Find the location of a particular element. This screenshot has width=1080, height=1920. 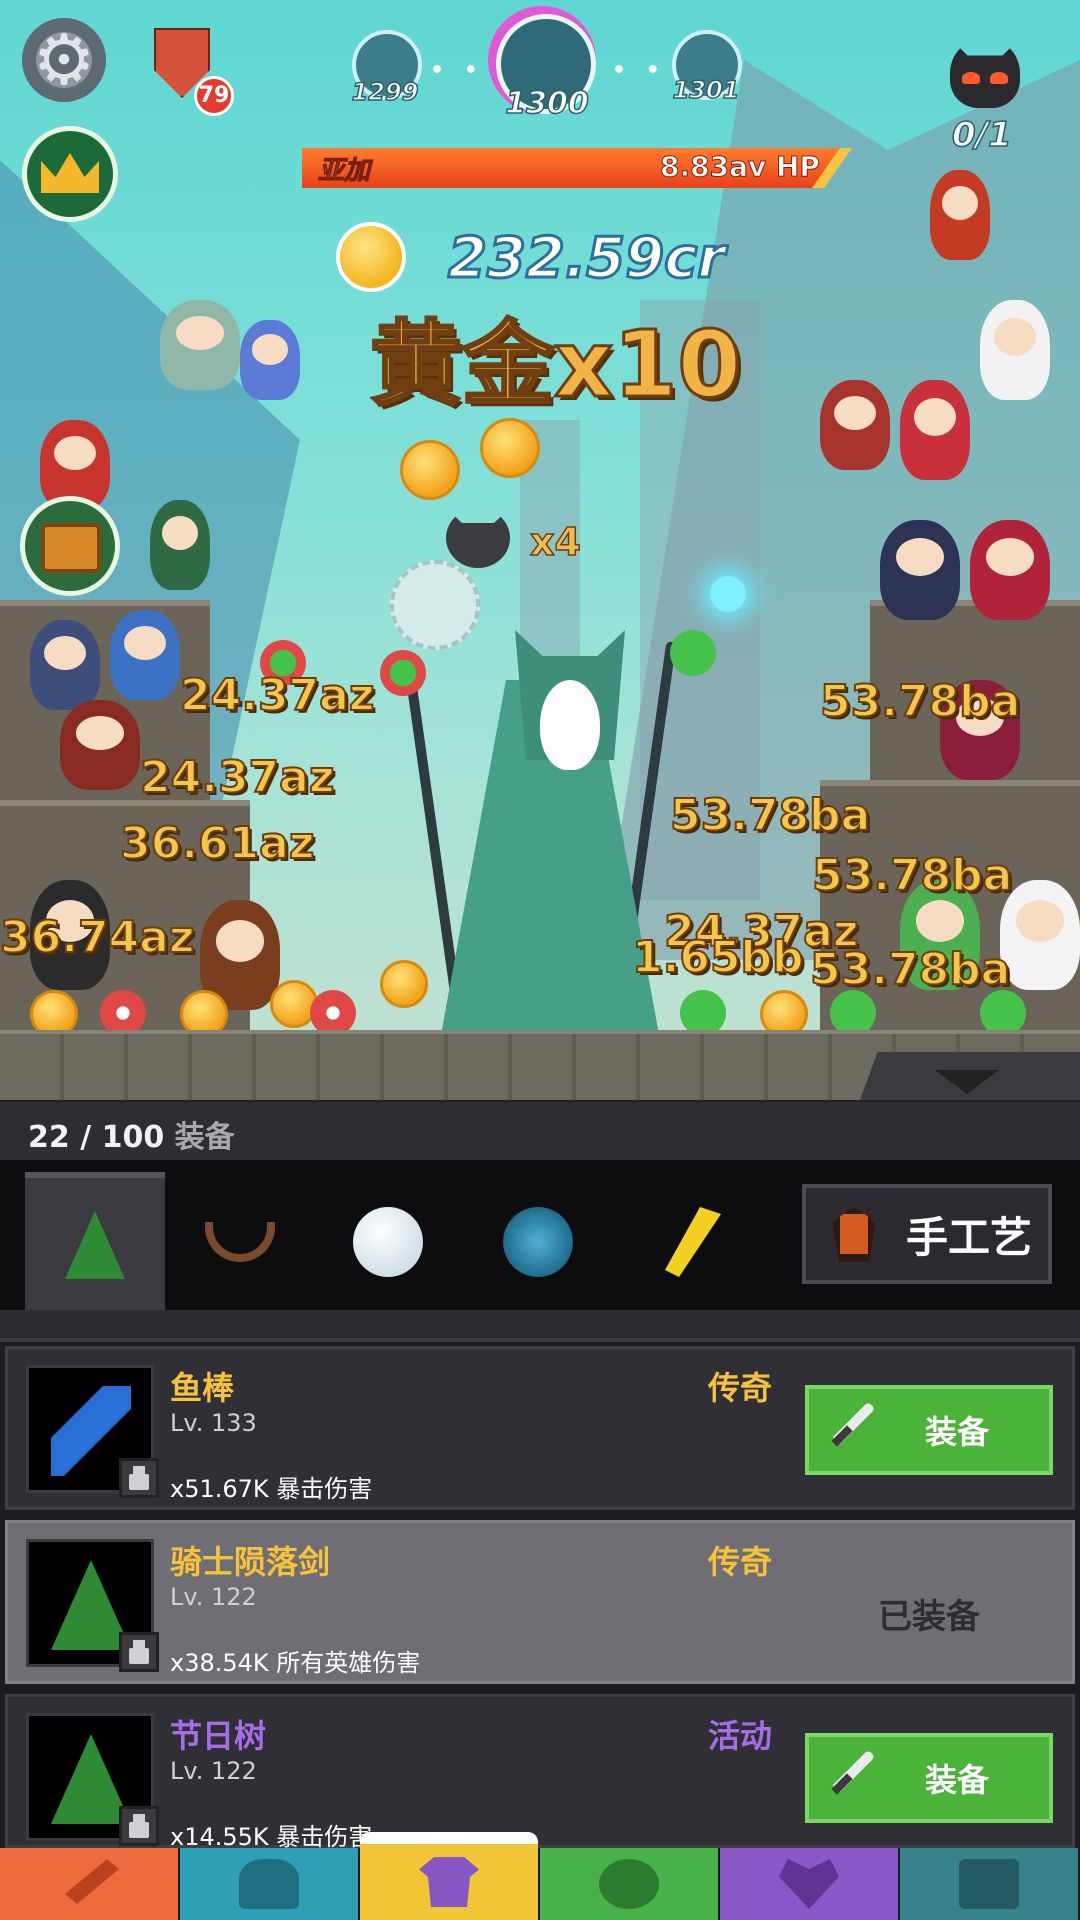

equipment-header: 22 / 100 装备 is located at coordinates (540, 1130).